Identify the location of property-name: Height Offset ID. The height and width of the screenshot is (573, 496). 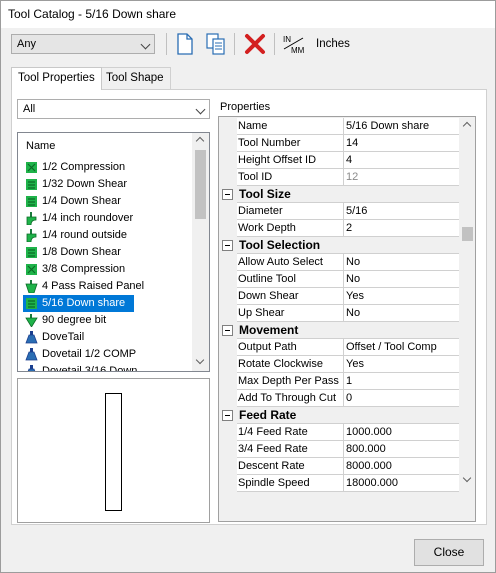
(290, 160).